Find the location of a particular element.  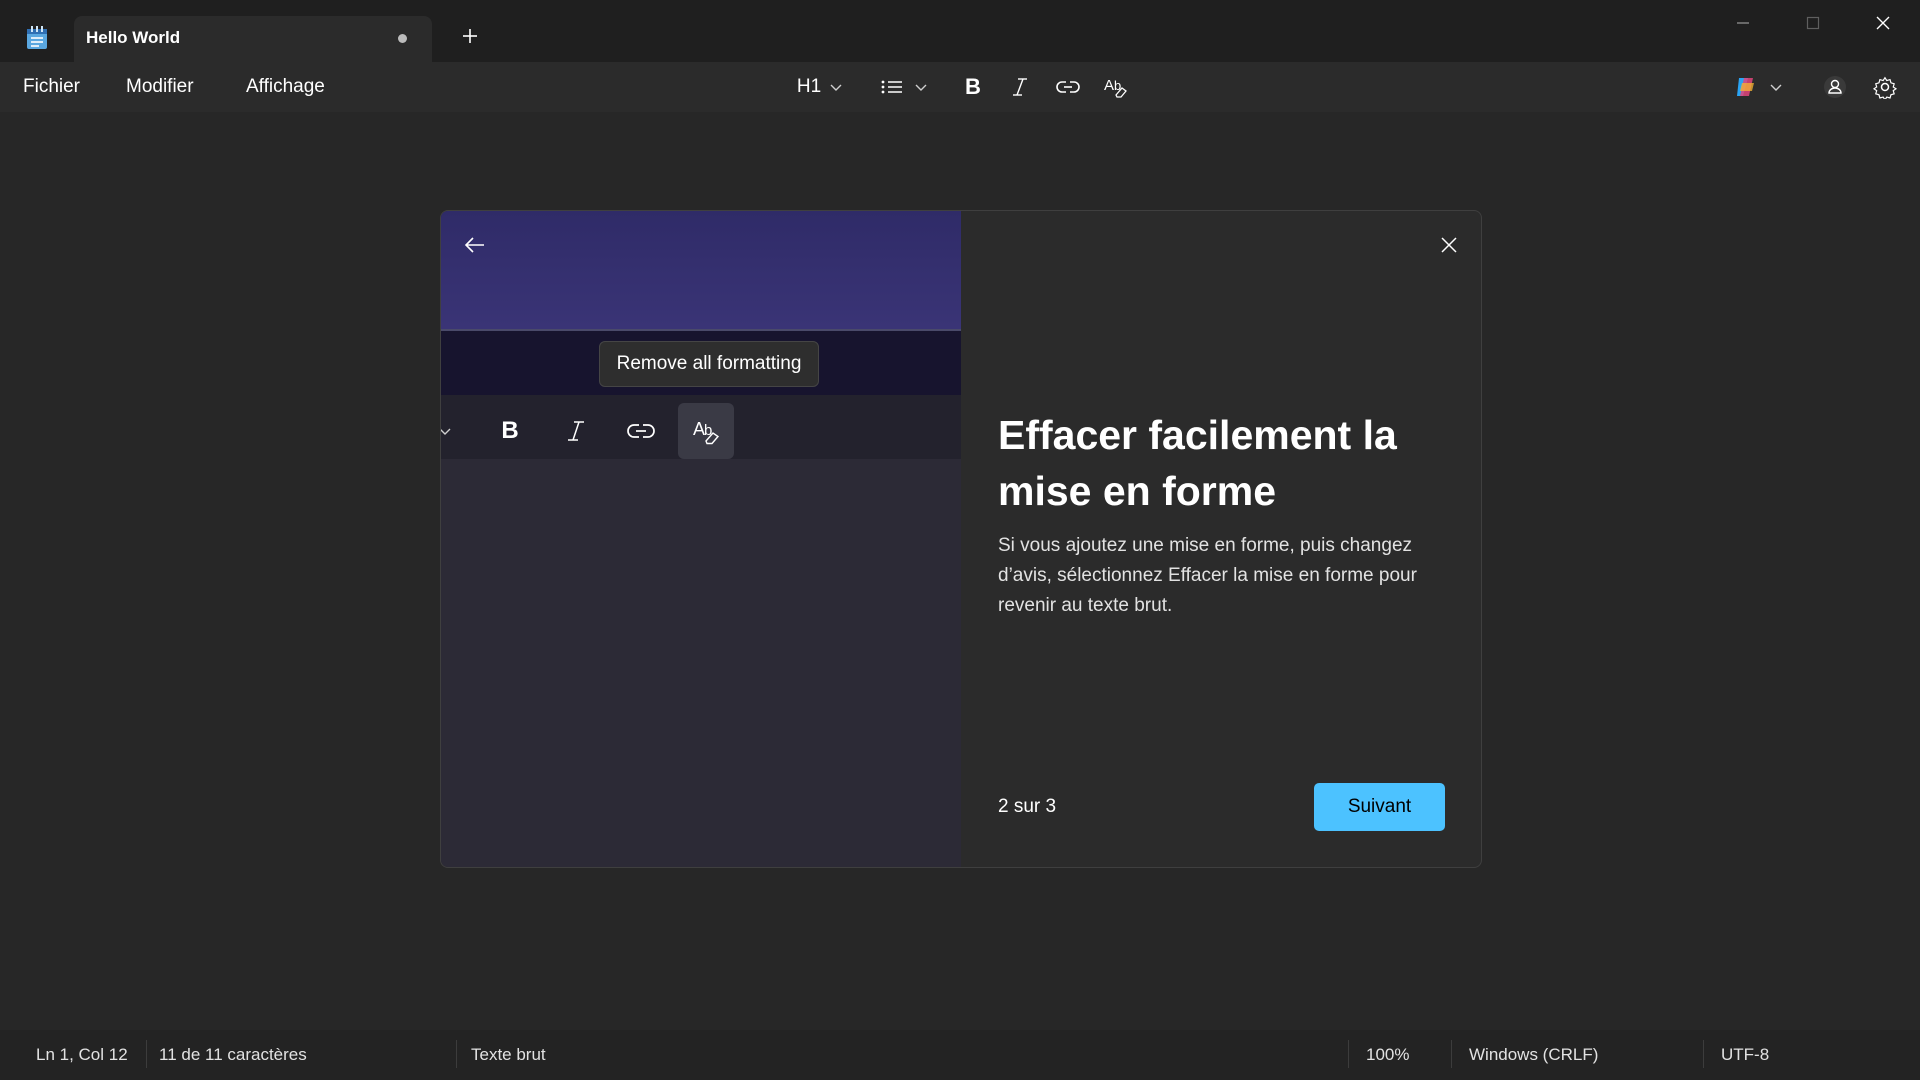

notepad-app-icon is located at coordinates (37, 38).